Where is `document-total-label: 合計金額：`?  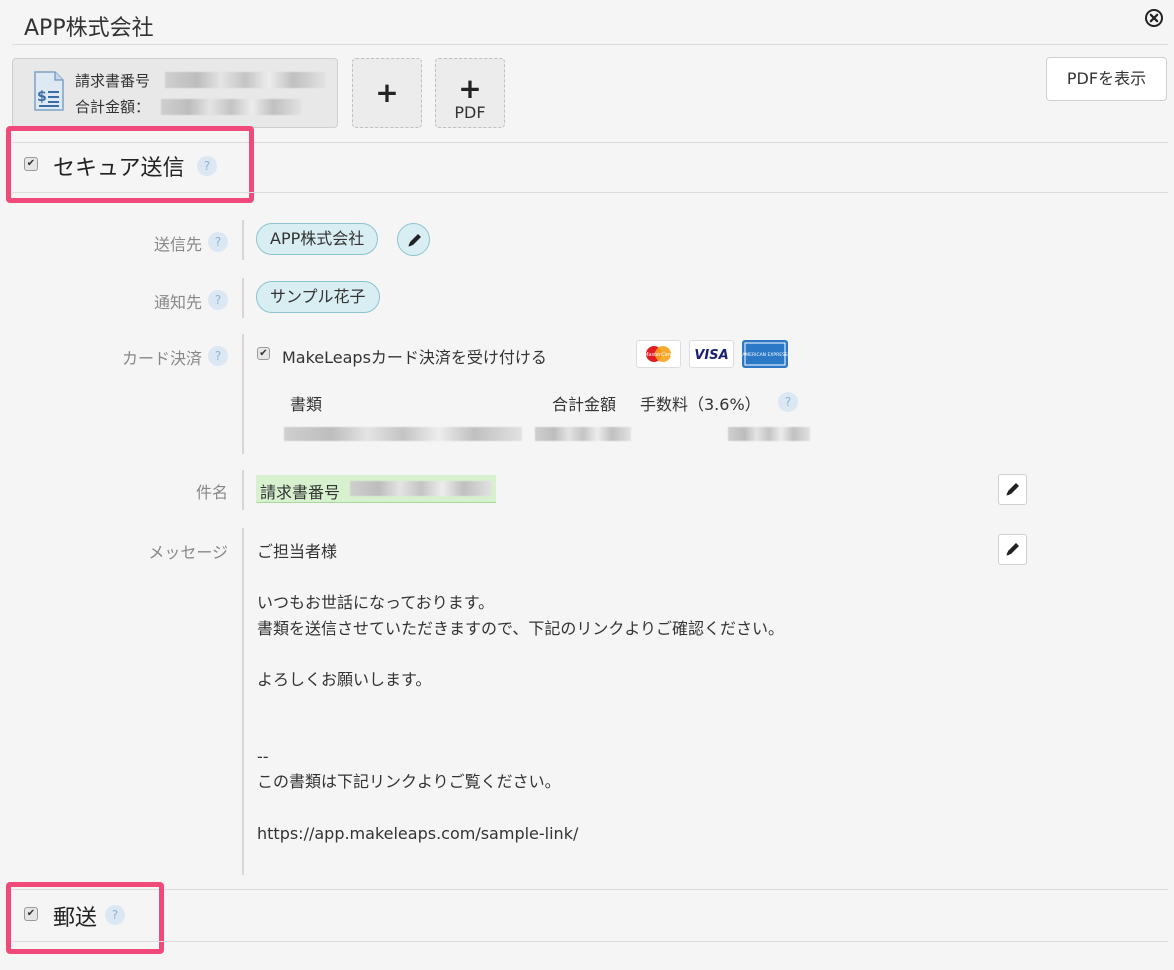
document-total-label: 合計金額： is located at coordinates (113, 107).